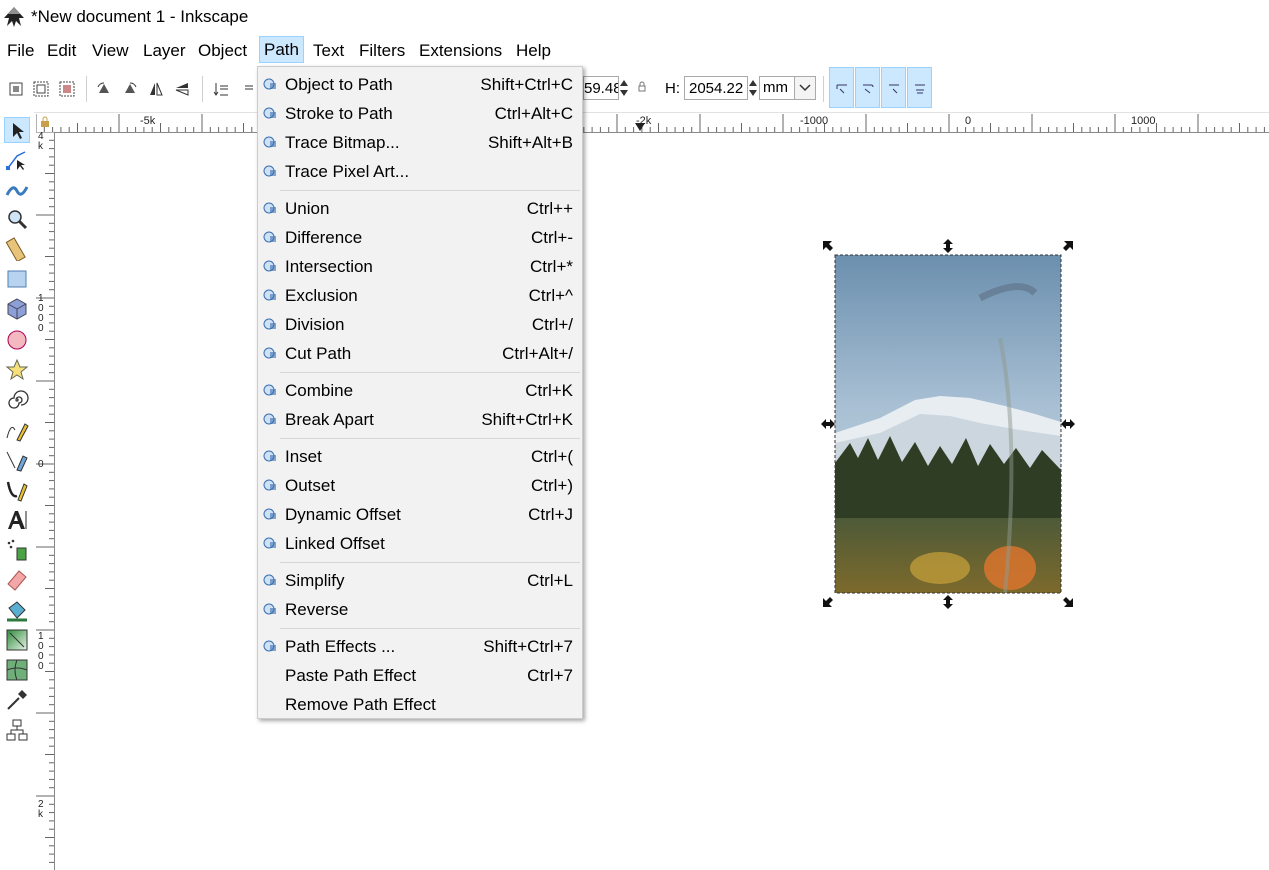  What do you see at coordinates (601, 88) in the screenshot?
I see `width-field: 59.48` at bounding box center [601, 88].